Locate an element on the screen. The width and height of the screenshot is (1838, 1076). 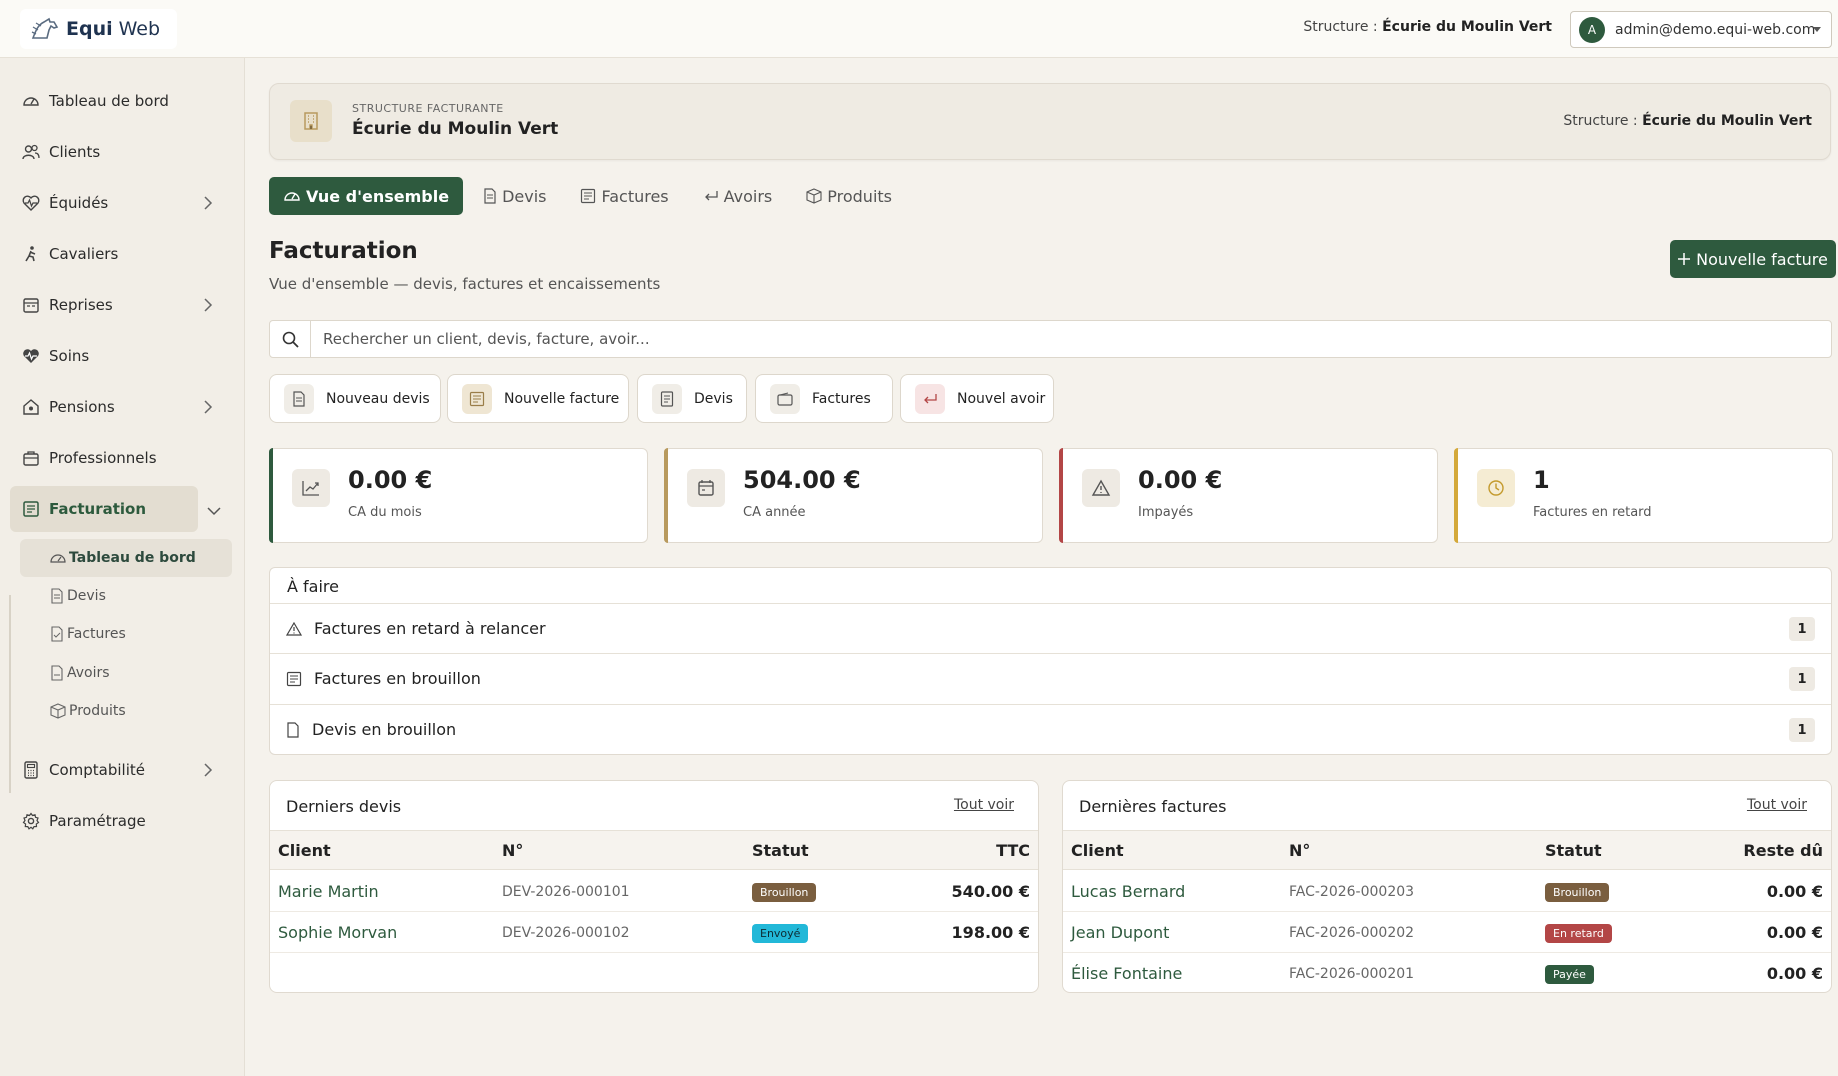
see-all-invoices-link: Tout voir is located at coordinates (1777, 805).